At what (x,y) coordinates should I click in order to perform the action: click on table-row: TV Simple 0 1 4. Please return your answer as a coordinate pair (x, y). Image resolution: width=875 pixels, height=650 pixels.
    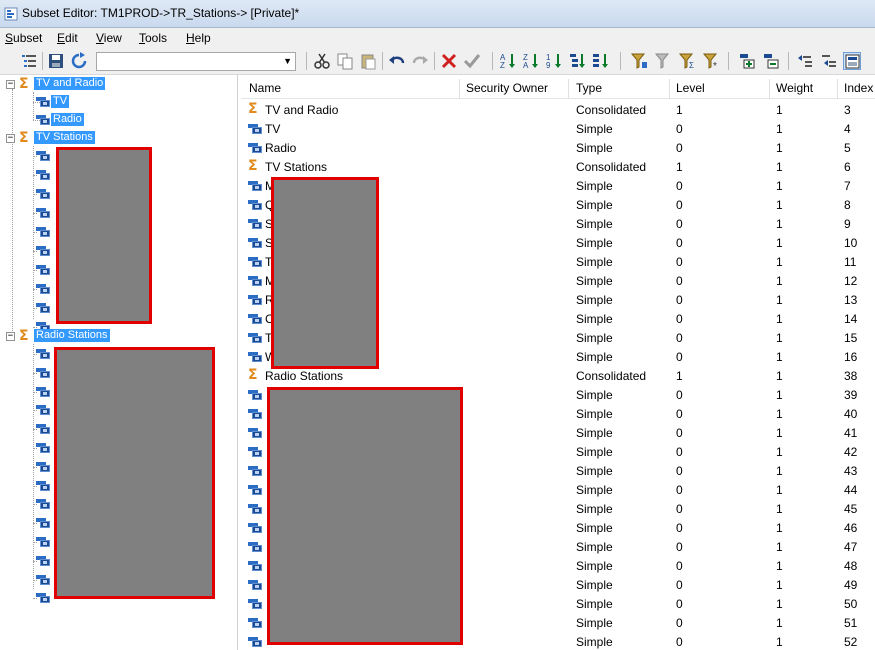
    Looking at the image, I should click on (558, 128).